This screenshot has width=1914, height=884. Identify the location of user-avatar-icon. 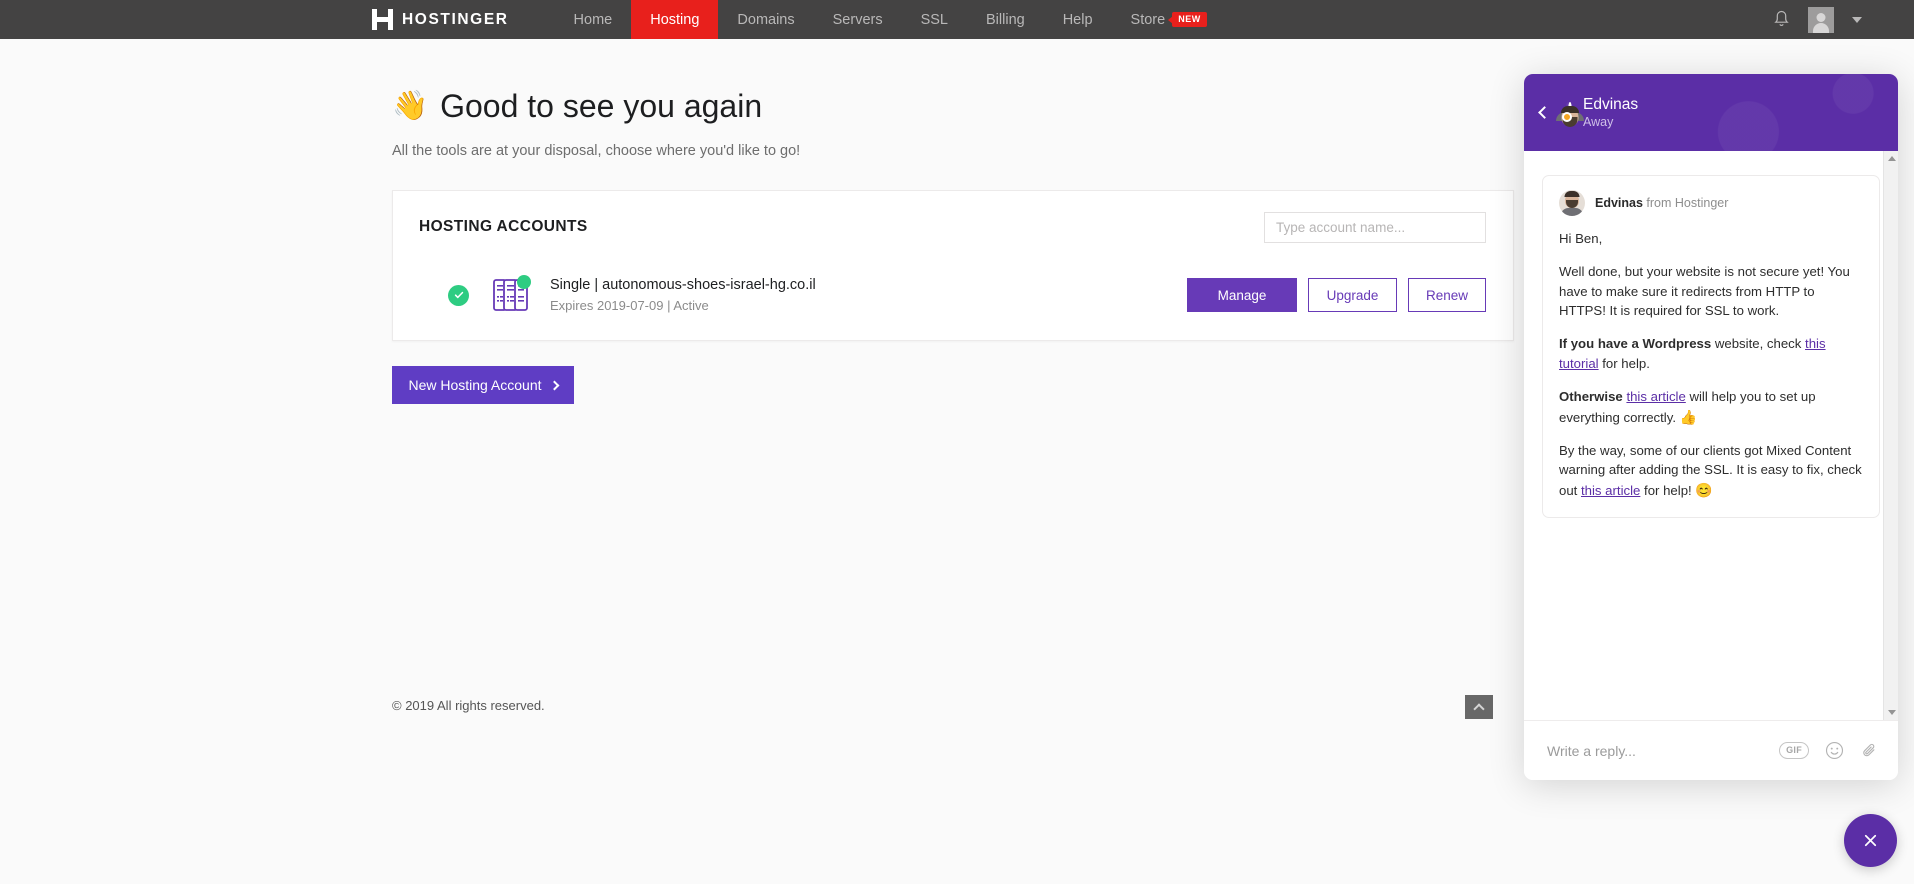
(1821, 22).